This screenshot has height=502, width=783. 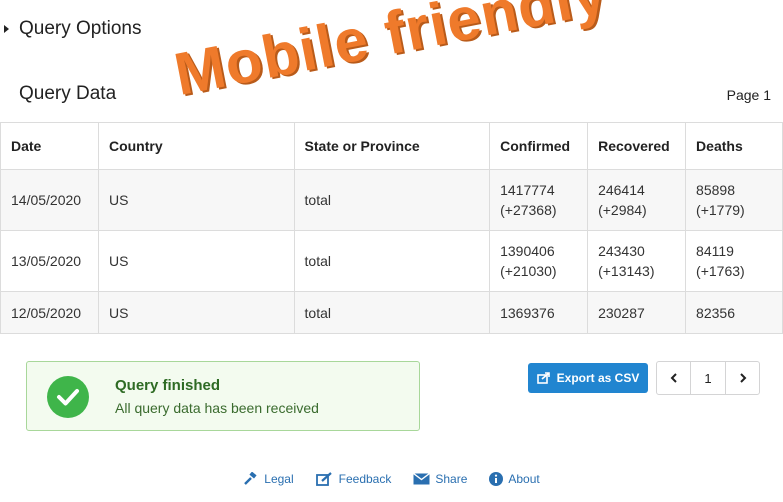 What do you see at coordinates (49, 200) in the screenshot?
I see `cell-date: 14/05/2020` at bounding box center [49, 200].